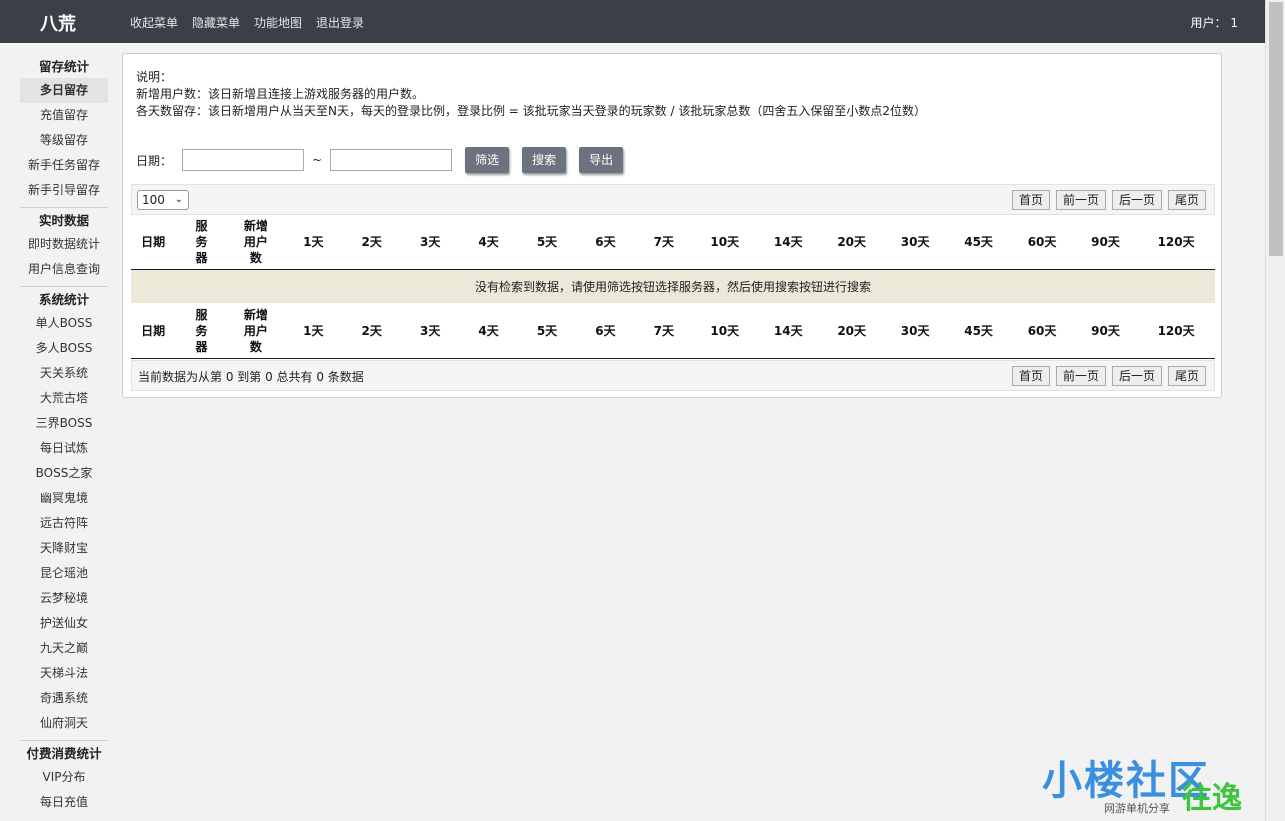 This screenshot has width=1285, height=821. Describe the element at coordinates (64, 423) in the screenshot. I see `sidebar-item: 三界BOSS` at that location.